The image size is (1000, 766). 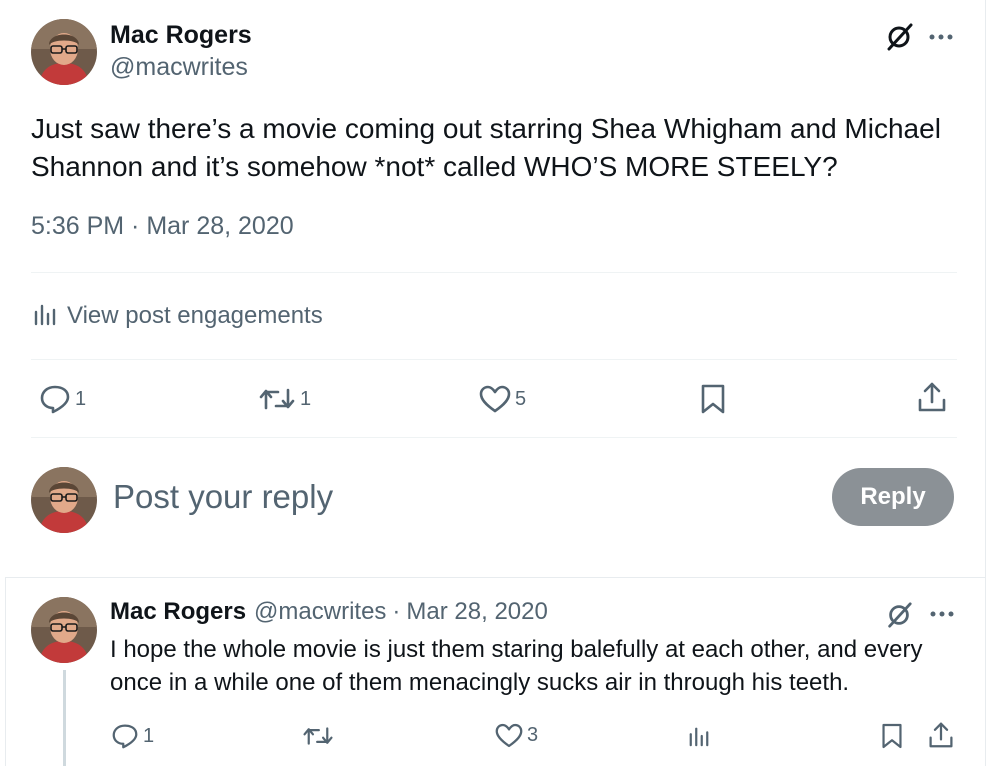 I want to click on tweet-timestamp: 5:36 PM · Mar 28, 2020, so click(x=162, y=226).